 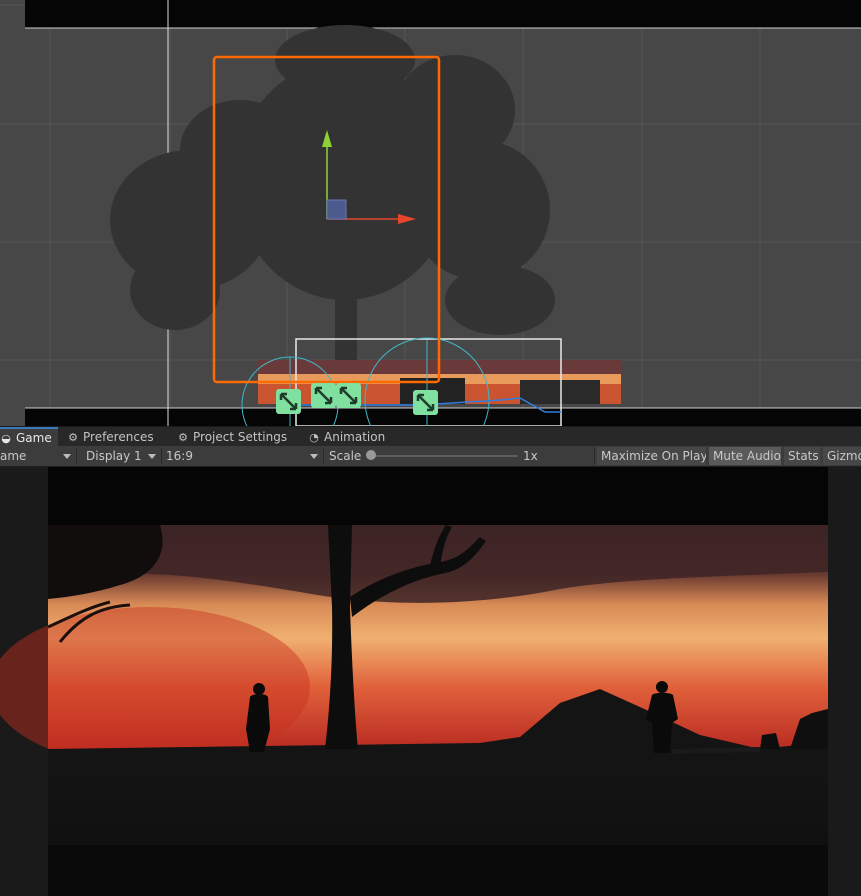 What do you see at coordinates (114, 456) in the screenshot?
I see `display-dropdown-label: Display 1` at bounding box center [114, 456].